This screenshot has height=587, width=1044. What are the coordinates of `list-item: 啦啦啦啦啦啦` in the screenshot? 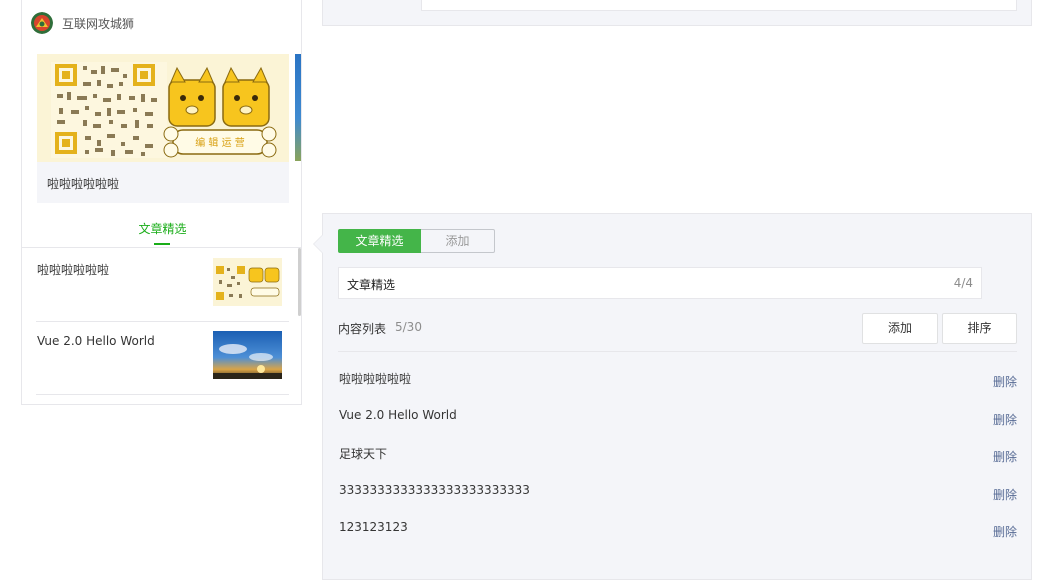 It's located at (162, 285).